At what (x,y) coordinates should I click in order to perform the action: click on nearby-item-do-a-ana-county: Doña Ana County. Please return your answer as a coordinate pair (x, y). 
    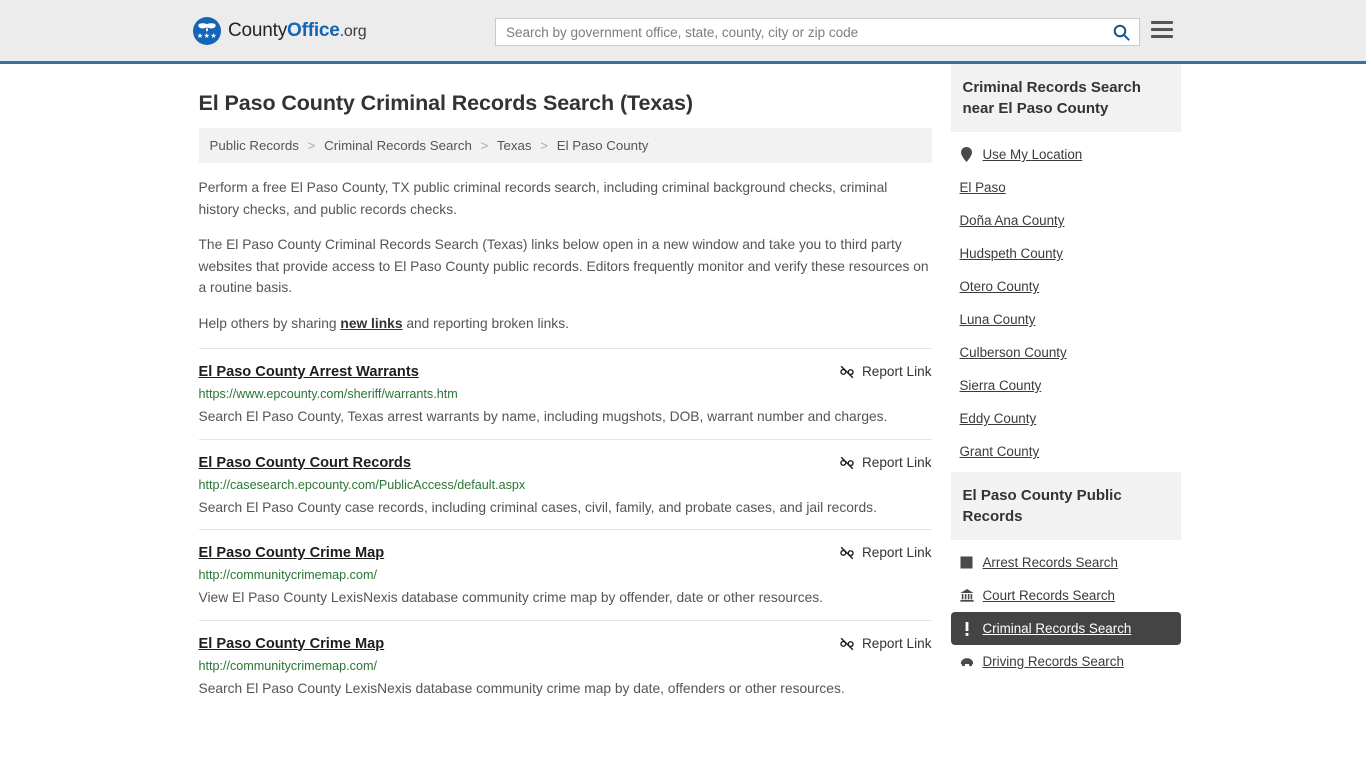
    Looking at the image, I should click on (1066, 220).